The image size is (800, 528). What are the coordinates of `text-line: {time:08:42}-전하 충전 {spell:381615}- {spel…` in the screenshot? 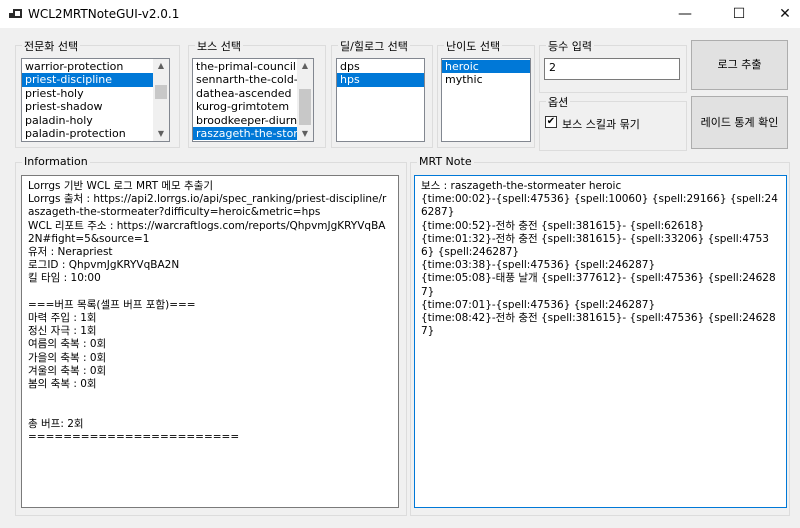 It's located at (598, 325).